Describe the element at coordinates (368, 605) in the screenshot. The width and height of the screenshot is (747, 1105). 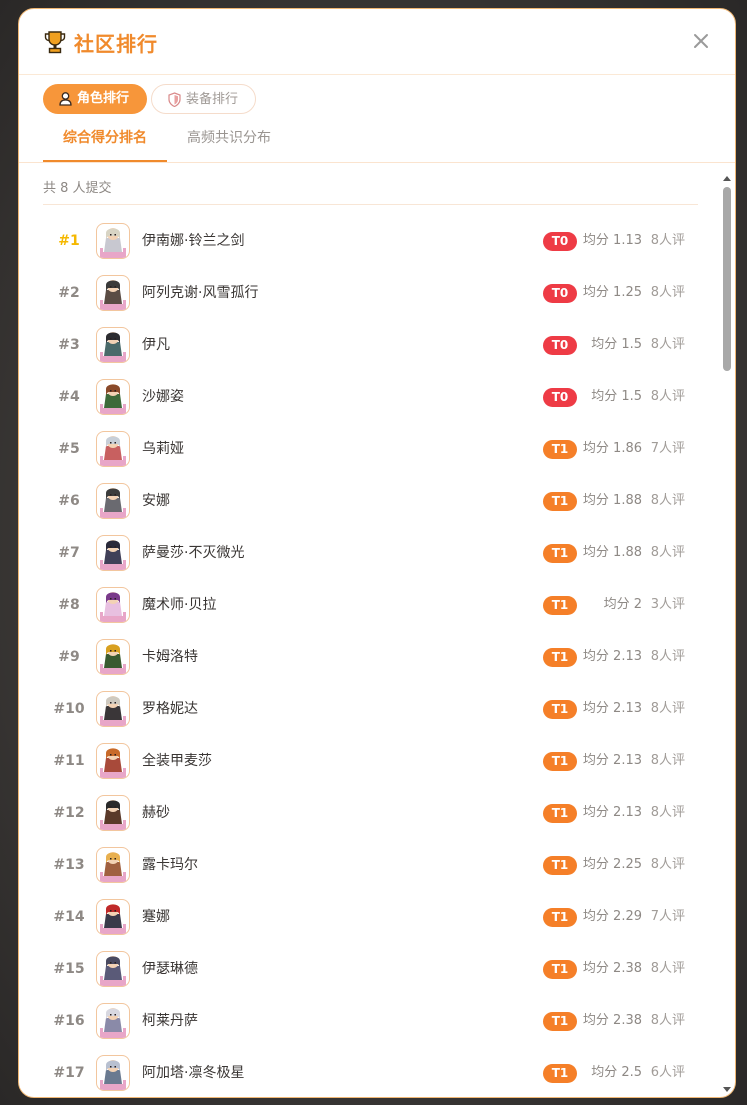
I see `list-item: #8 魔术师·贝拉 T1 均分 2 3人评` at that location.